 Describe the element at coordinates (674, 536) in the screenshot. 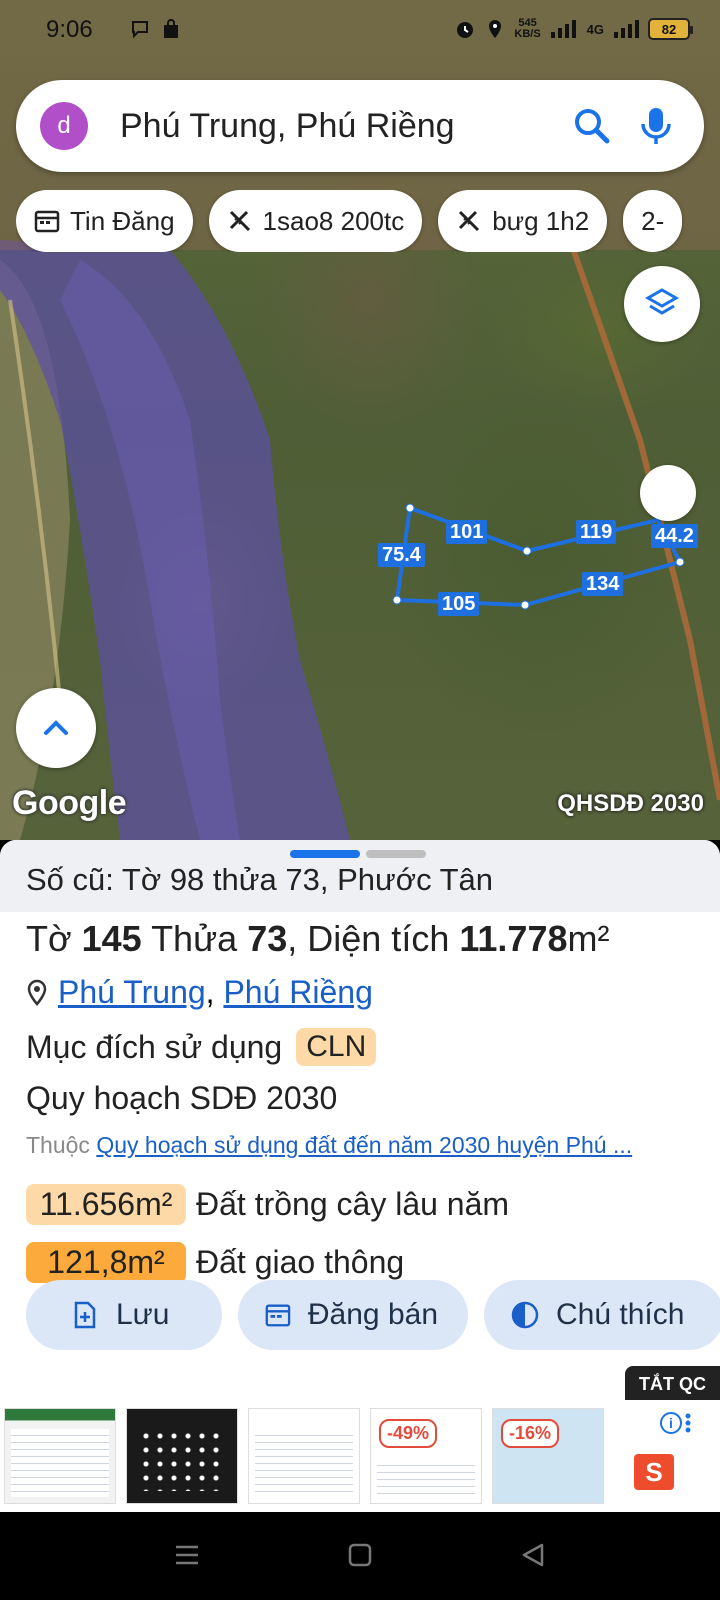

I see `segment-length-label: 44.2` at that location.